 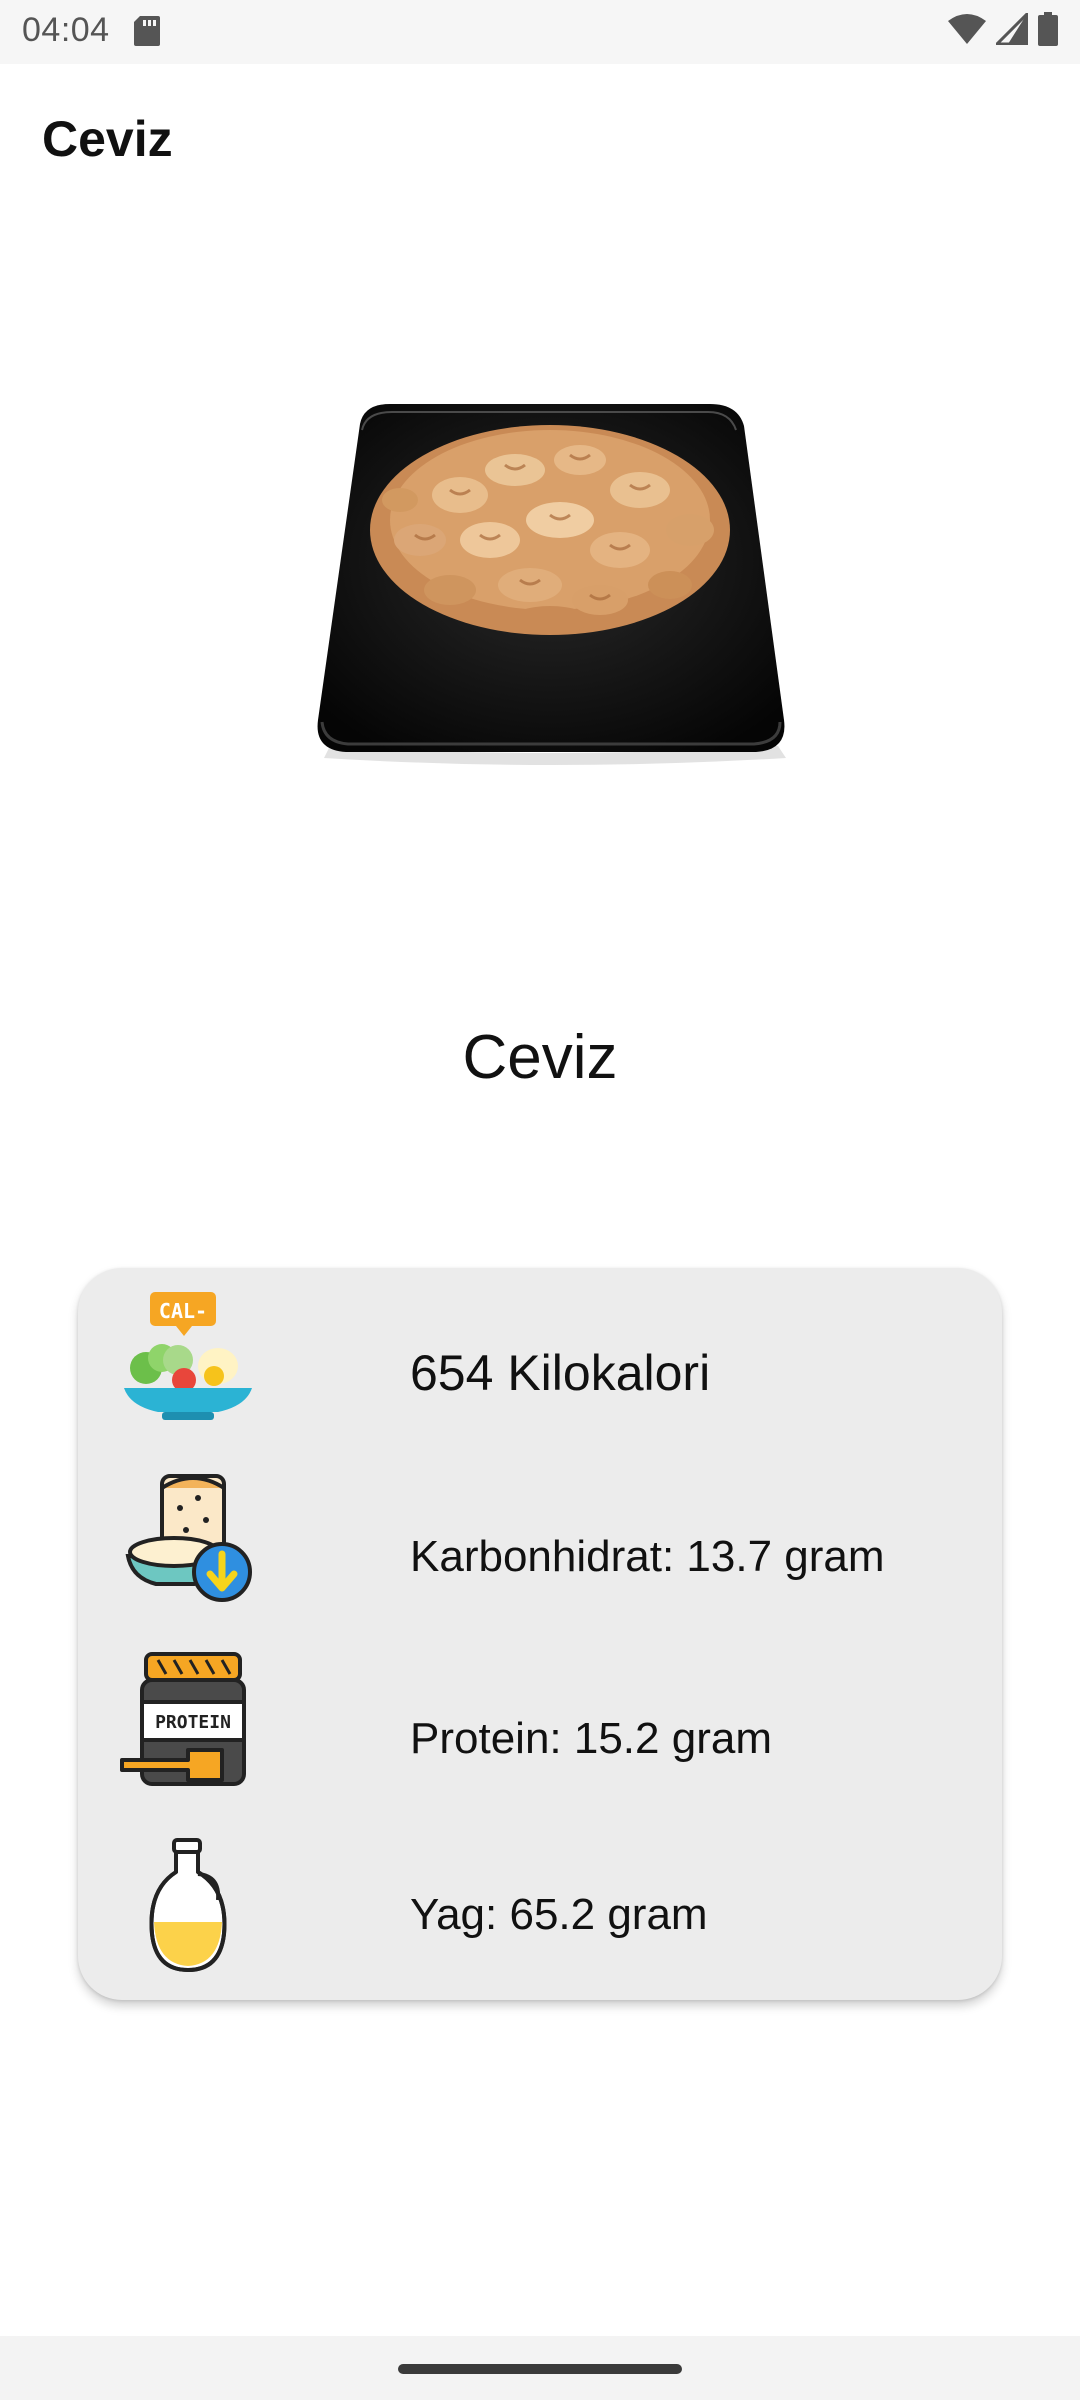 I want to click on nutrition-row-fat: Yag: 65.2 gram, so click(x=540, y=1918).